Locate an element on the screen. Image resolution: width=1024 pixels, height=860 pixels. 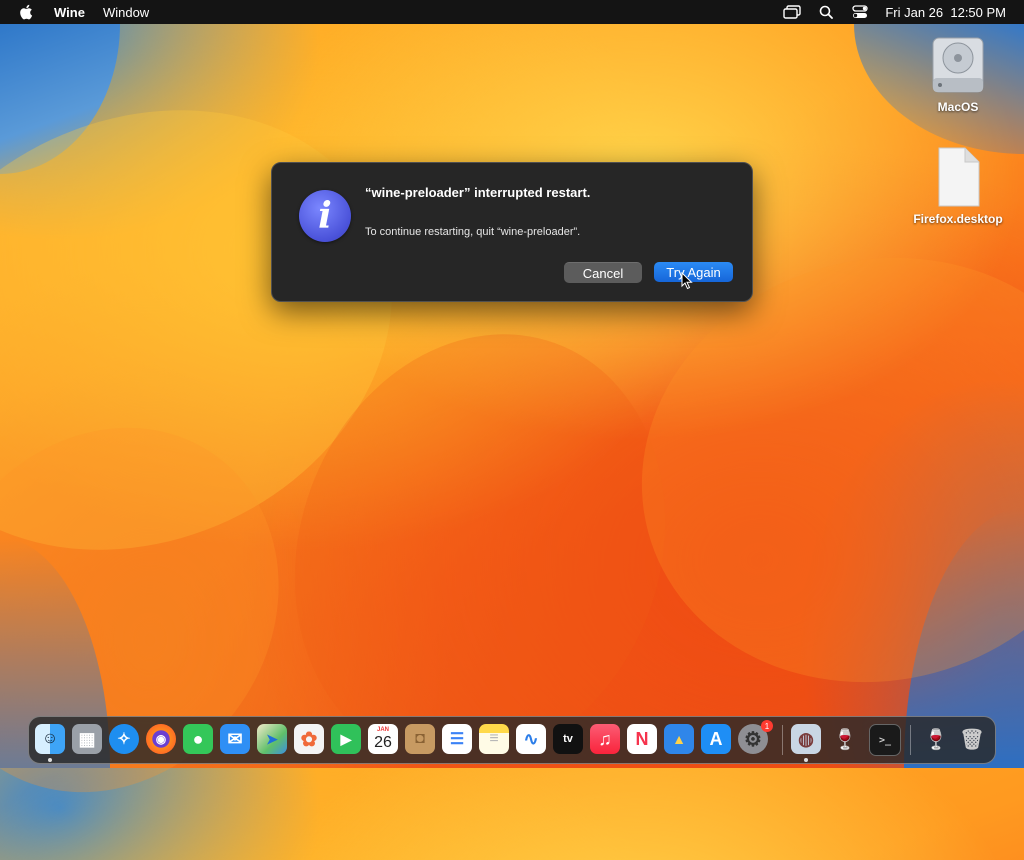
photos-icon: ✿ is located at coordinates (309, 739).